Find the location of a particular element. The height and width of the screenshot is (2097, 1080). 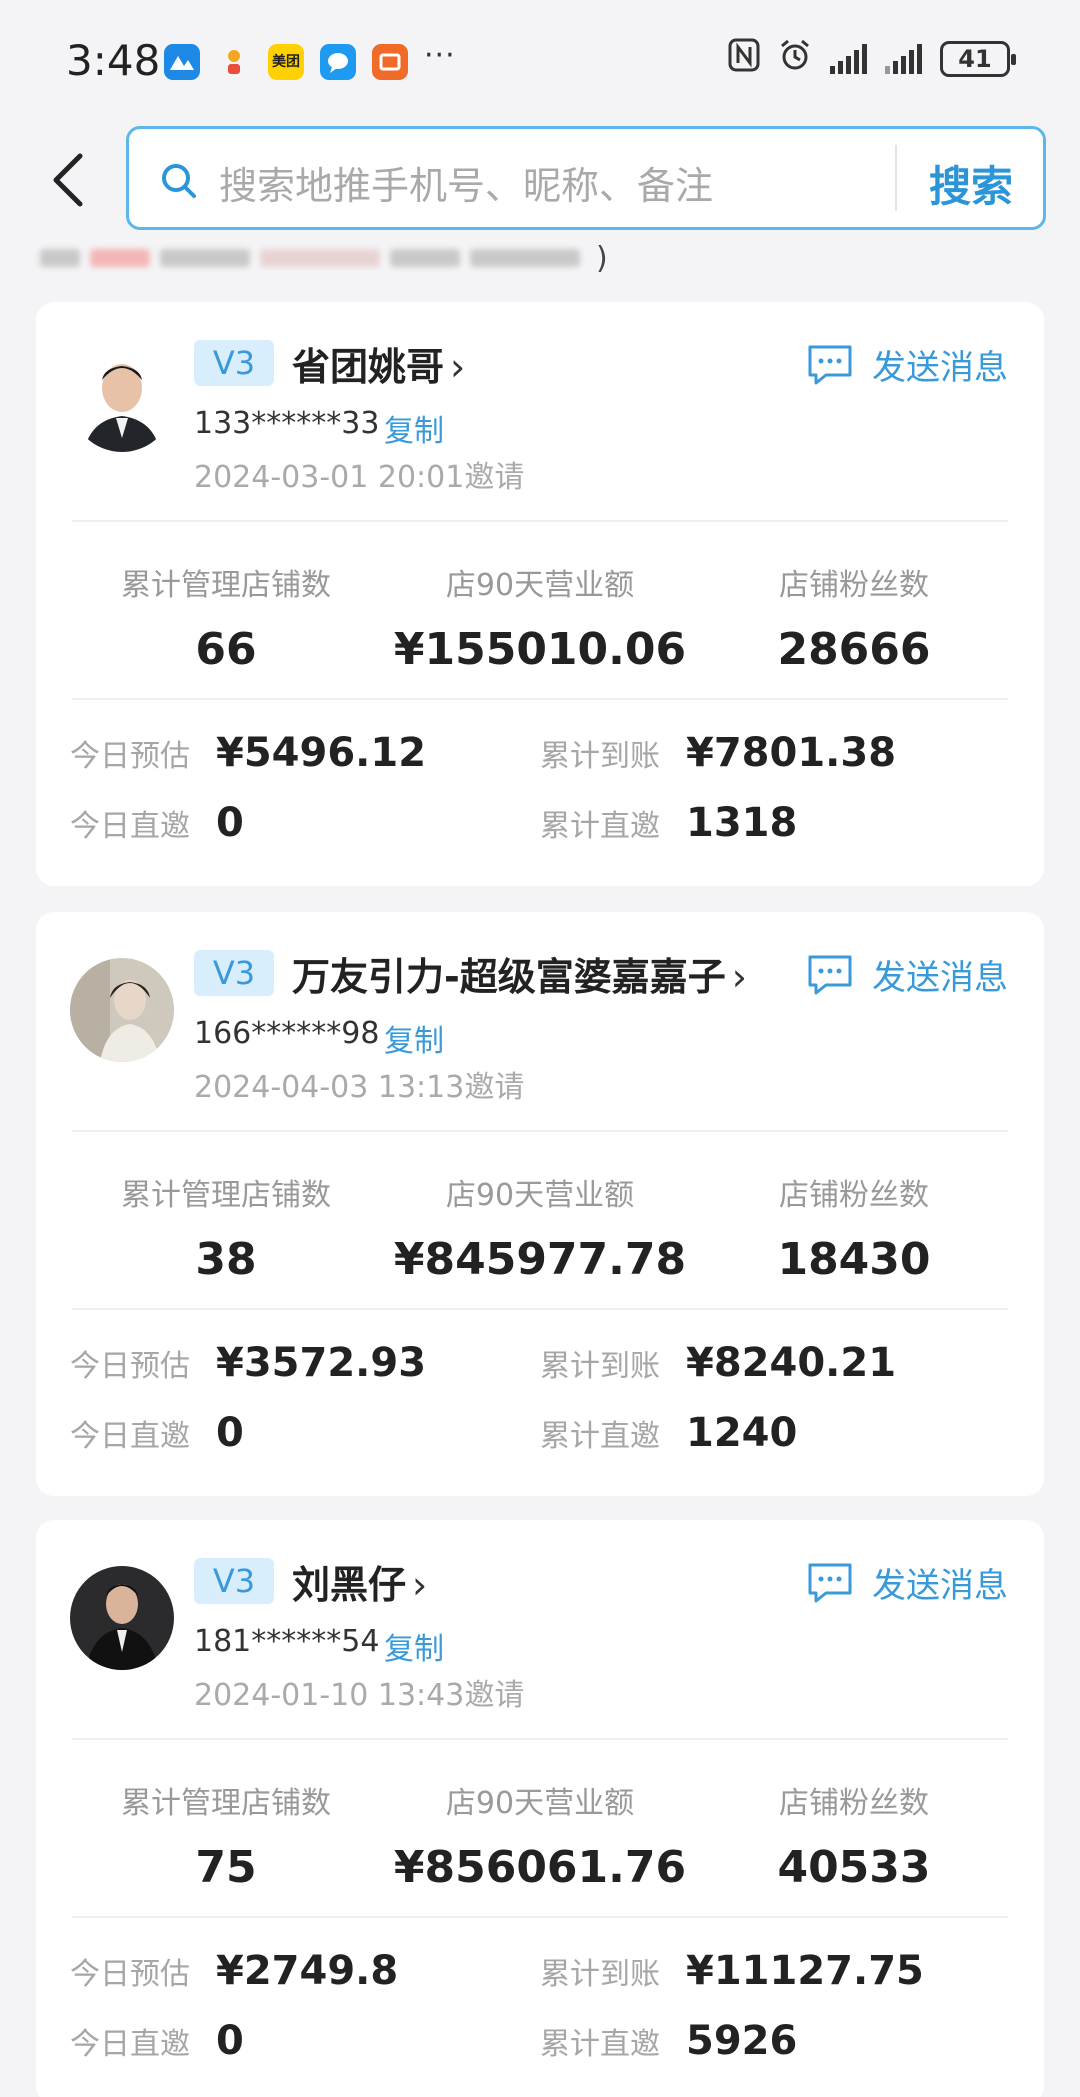

alarm-icon is located at coordinates (795, 59).